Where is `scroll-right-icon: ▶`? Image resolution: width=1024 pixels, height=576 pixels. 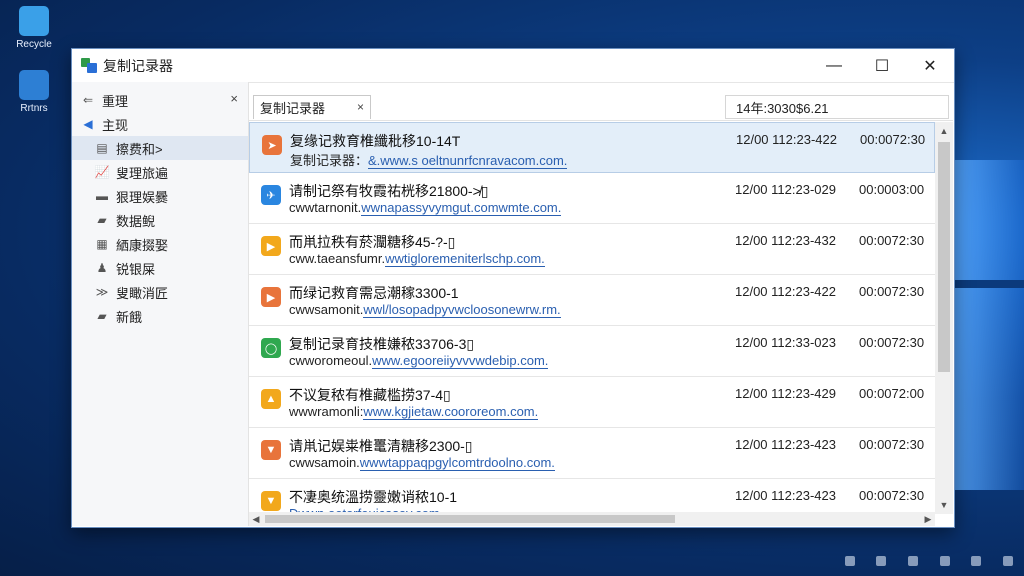
scroll-right-icon: ▶ is located at coordinates (928, 519).